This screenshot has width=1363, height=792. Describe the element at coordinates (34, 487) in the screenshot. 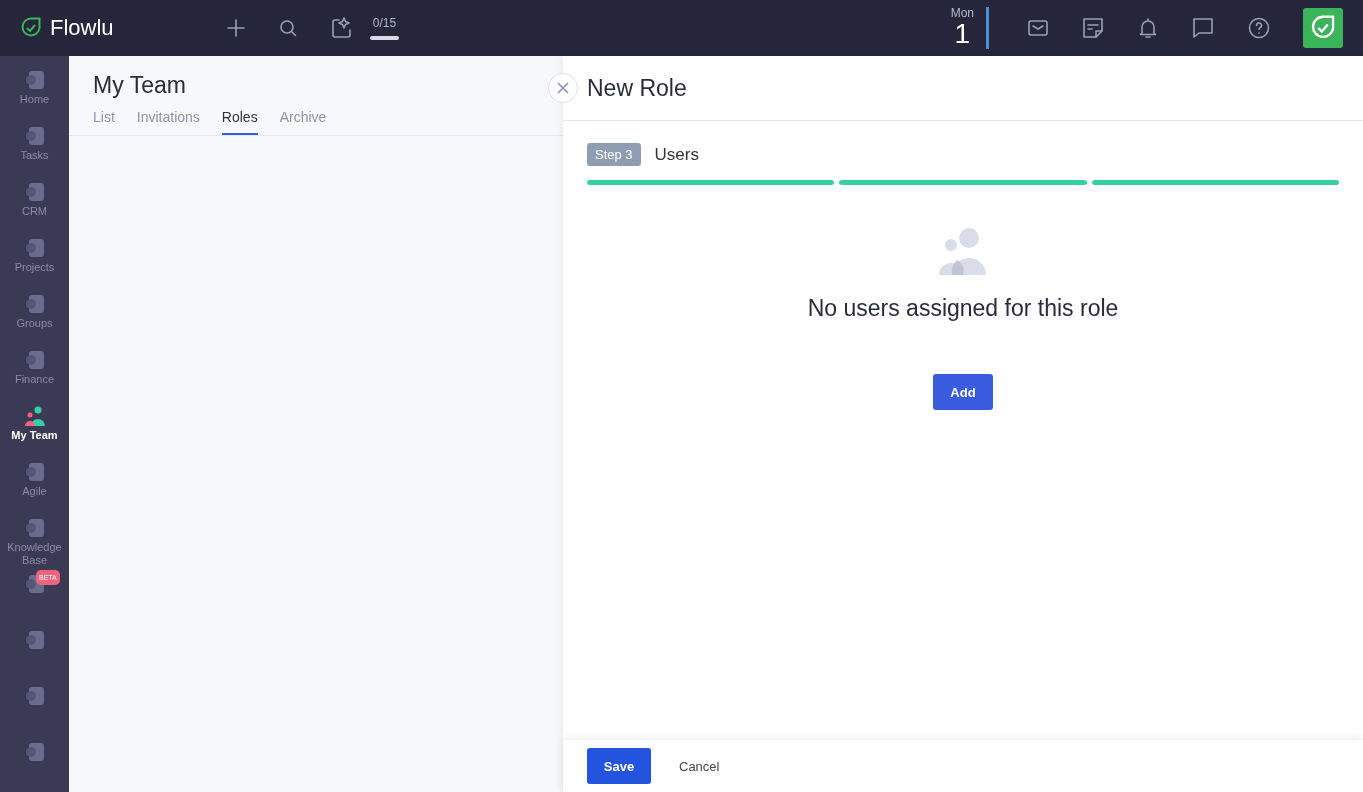

I see `sidebar-item: Agile` at that location.